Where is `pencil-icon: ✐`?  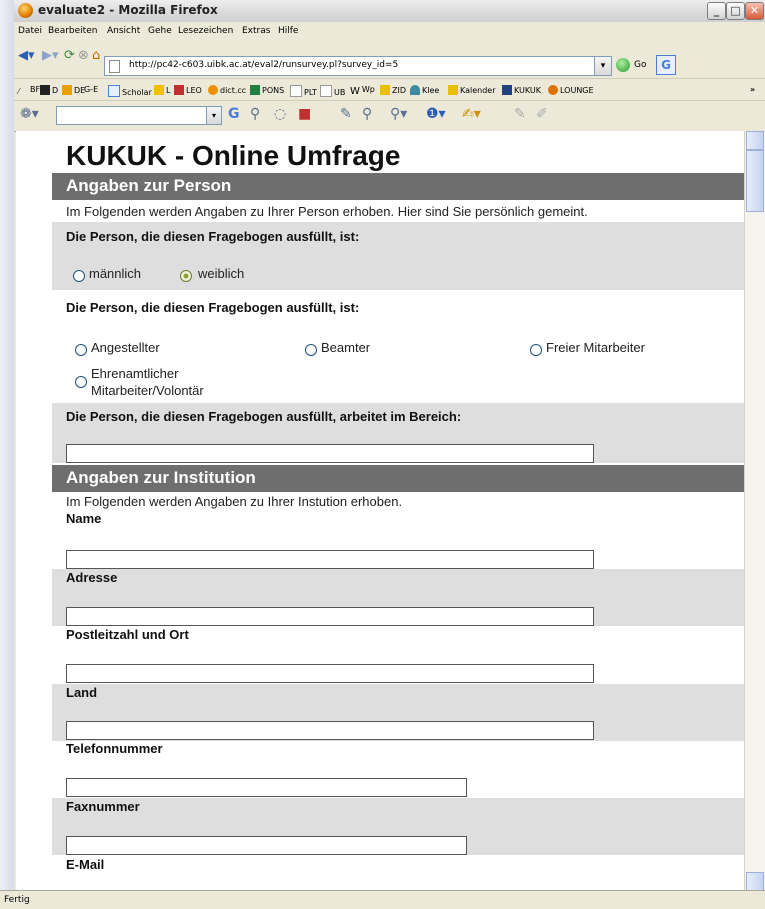 pencil-icon: ✐ is located at coordinates (542, 114).